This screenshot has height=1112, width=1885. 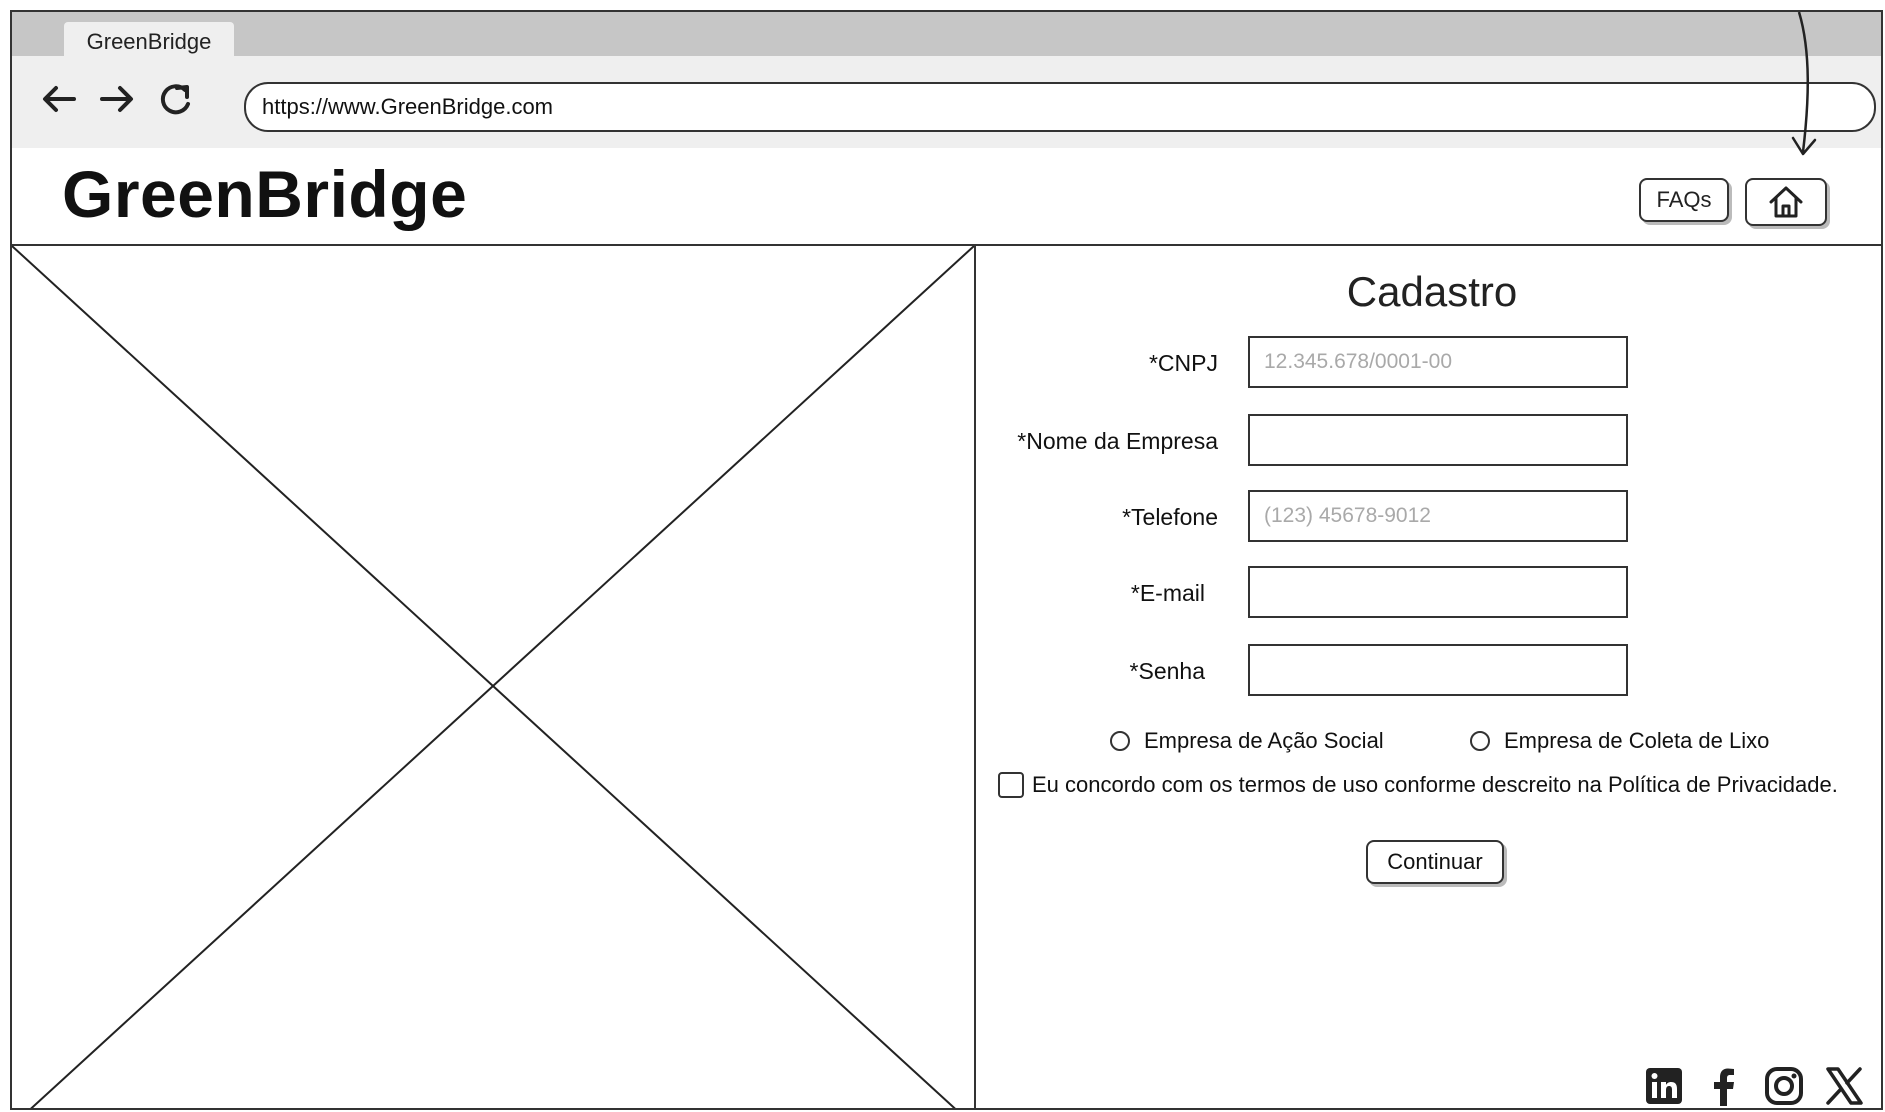 I want to click on continue-button: Continuar, so click(x=1435, y=862).